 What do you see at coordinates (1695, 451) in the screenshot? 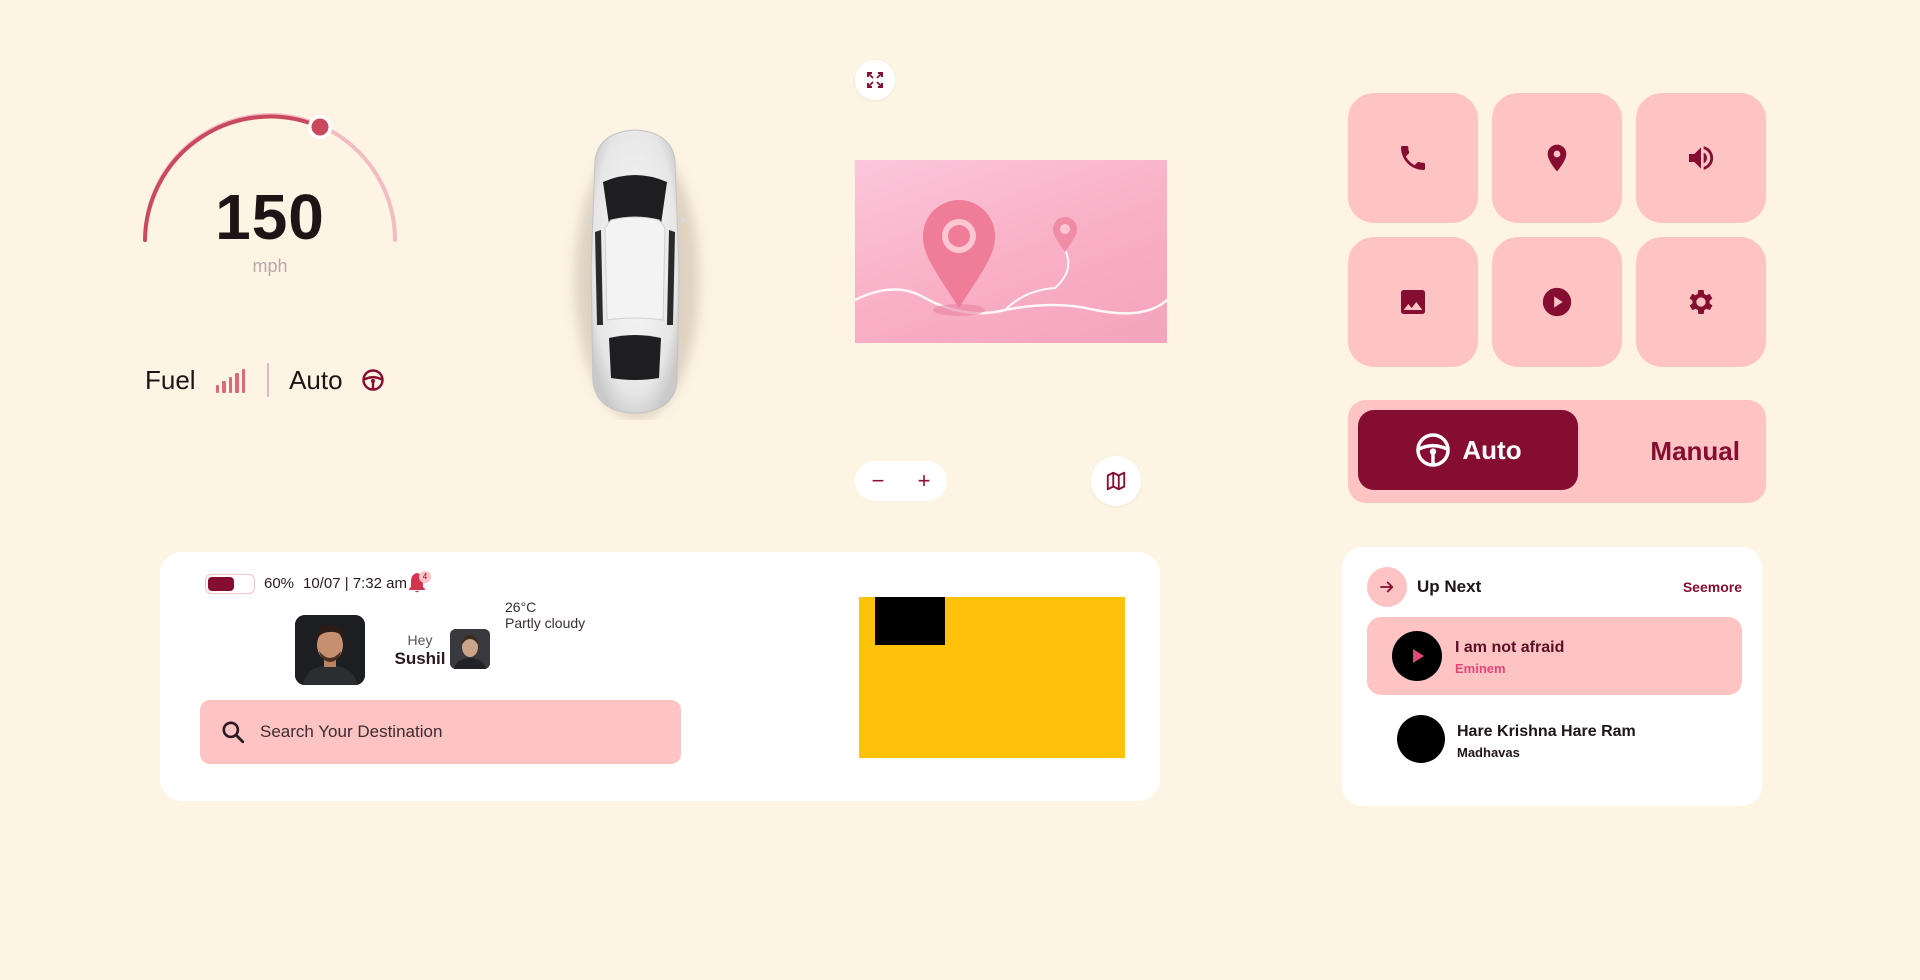
I see `manual-mode-button: Manual` at bounding box center [1695, 451].